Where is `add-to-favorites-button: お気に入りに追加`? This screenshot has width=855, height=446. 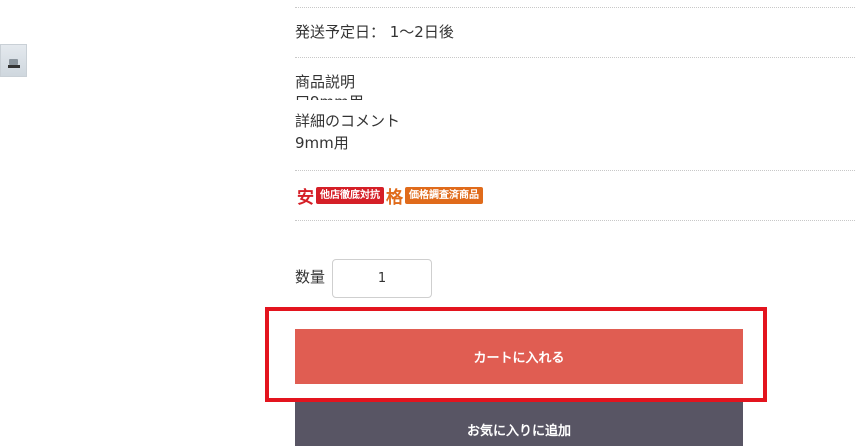 add-to-favorites-button: お気に入りに追加 is located at coordinates (519, 424).